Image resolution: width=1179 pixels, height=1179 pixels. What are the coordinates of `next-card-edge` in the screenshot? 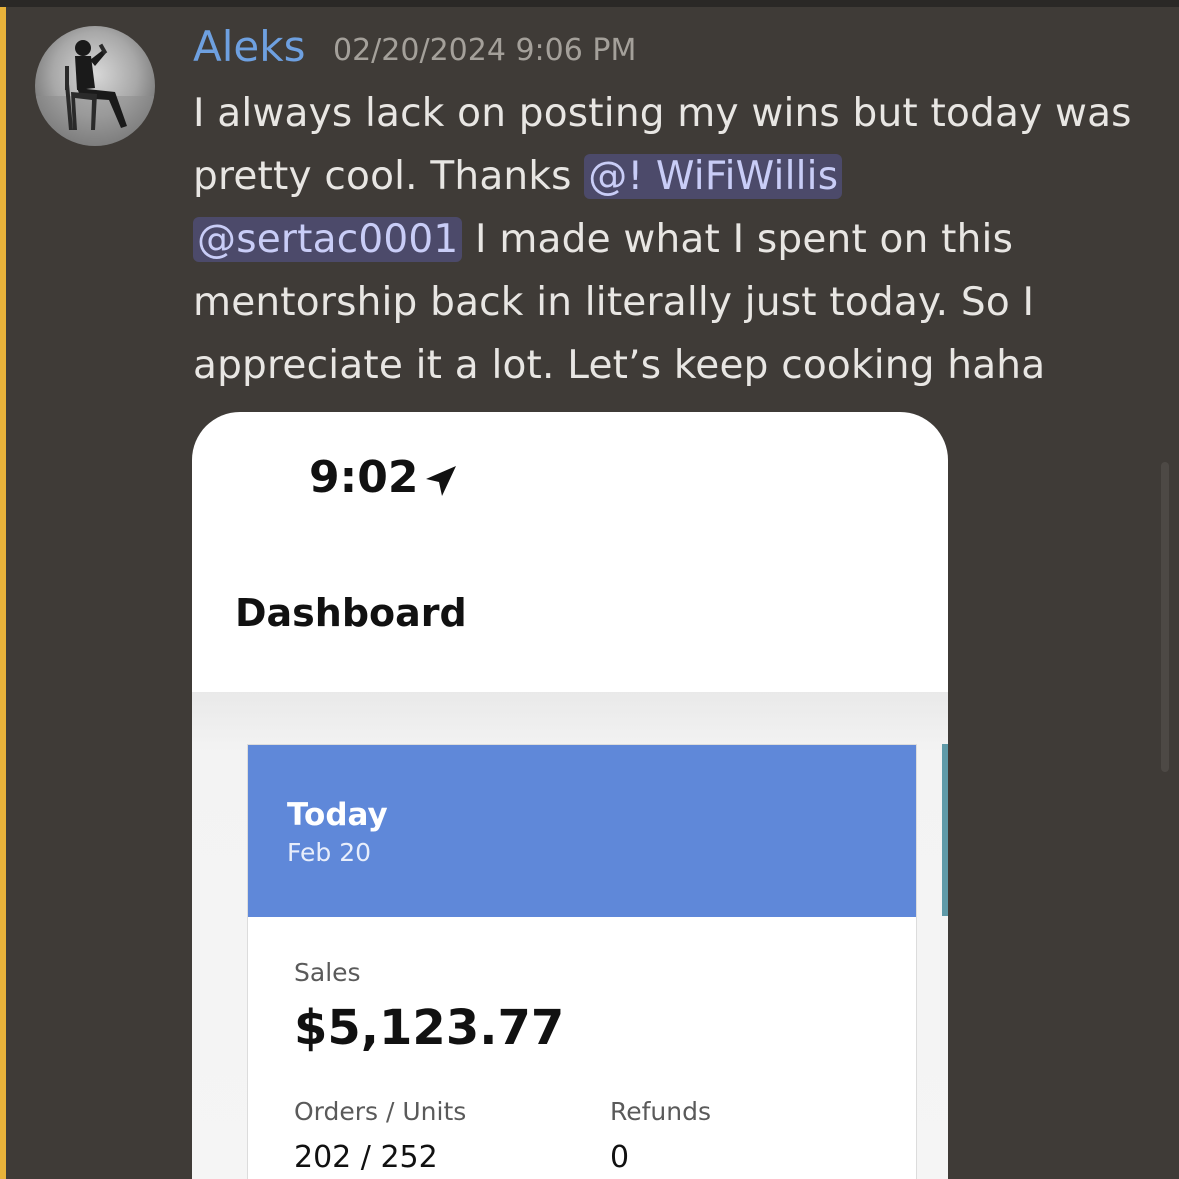 It's located at (945, 830).